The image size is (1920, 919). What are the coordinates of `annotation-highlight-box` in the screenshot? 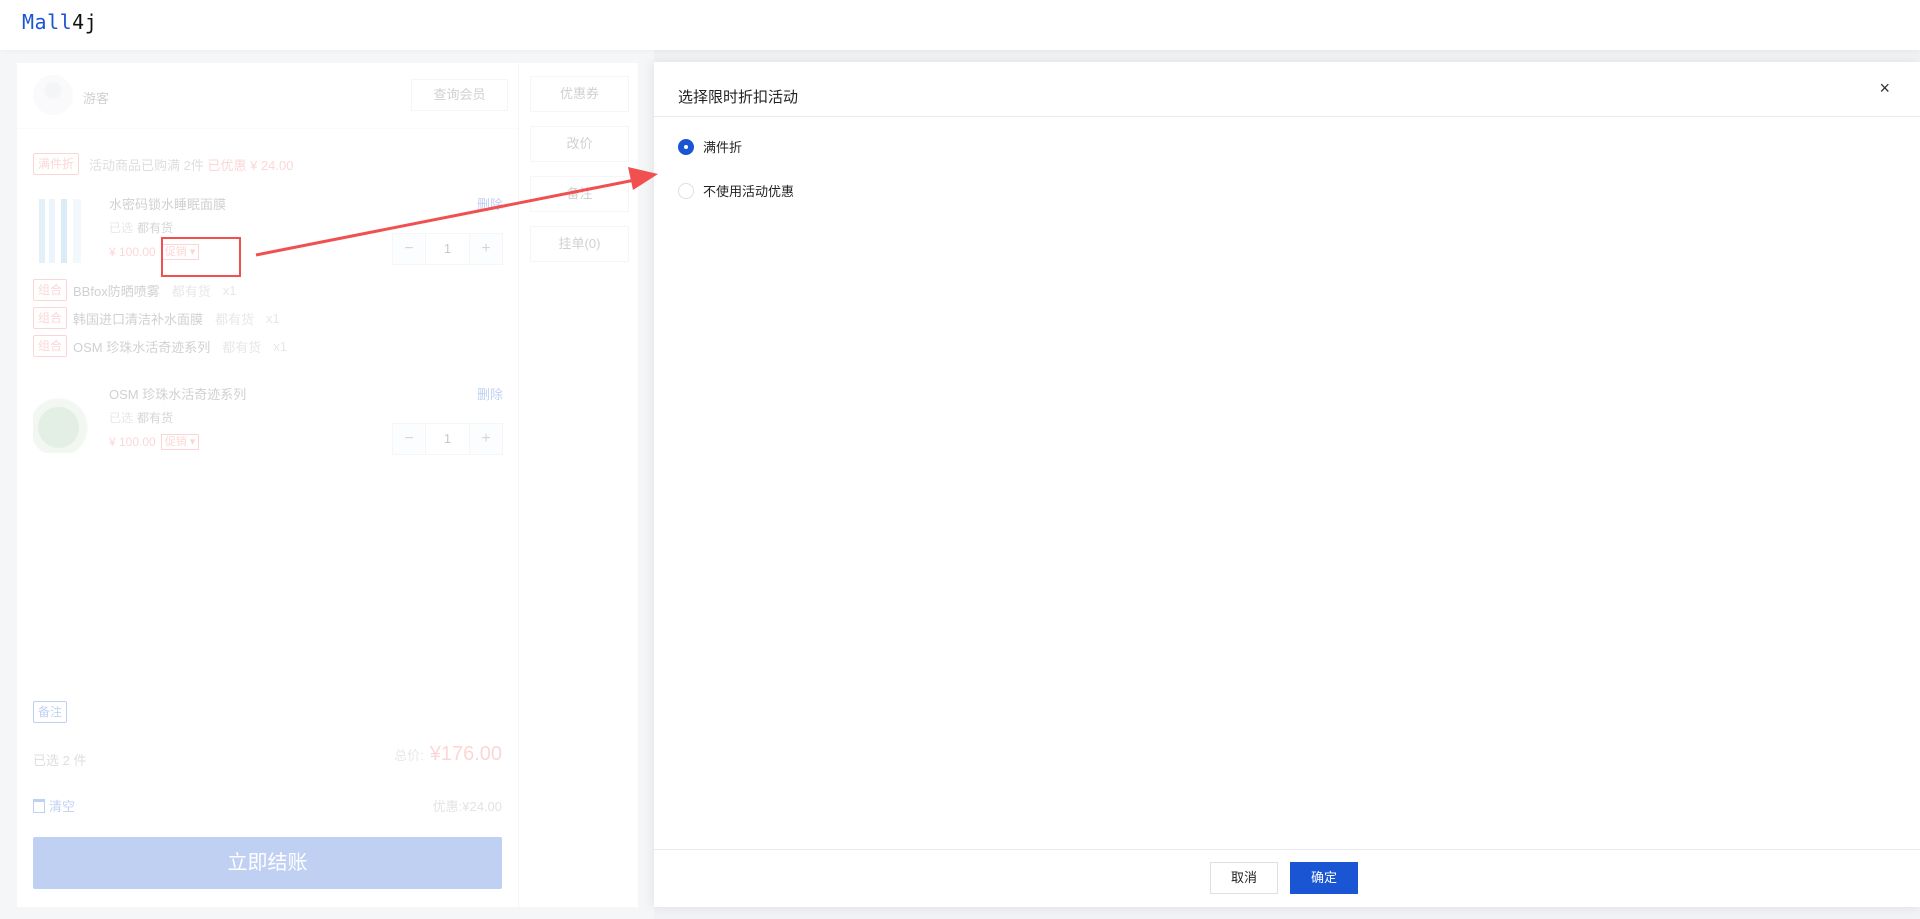 It's located at (201, 257).